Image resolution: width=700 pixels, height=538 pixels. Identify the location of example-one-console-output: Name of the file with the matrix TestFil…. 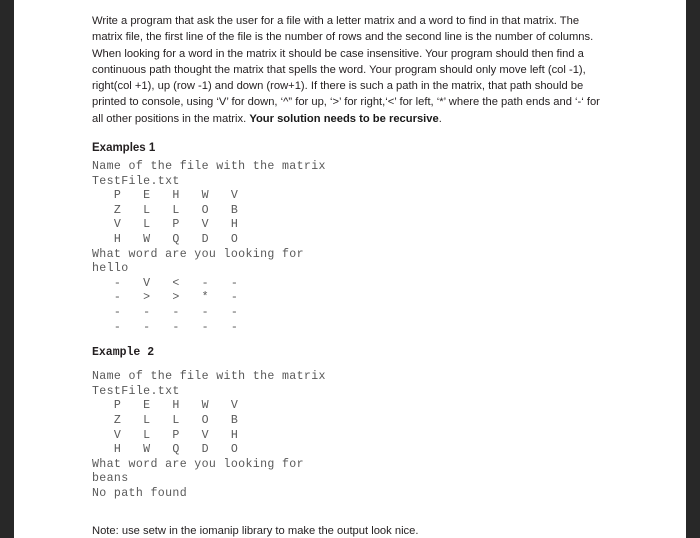
(209, 247).